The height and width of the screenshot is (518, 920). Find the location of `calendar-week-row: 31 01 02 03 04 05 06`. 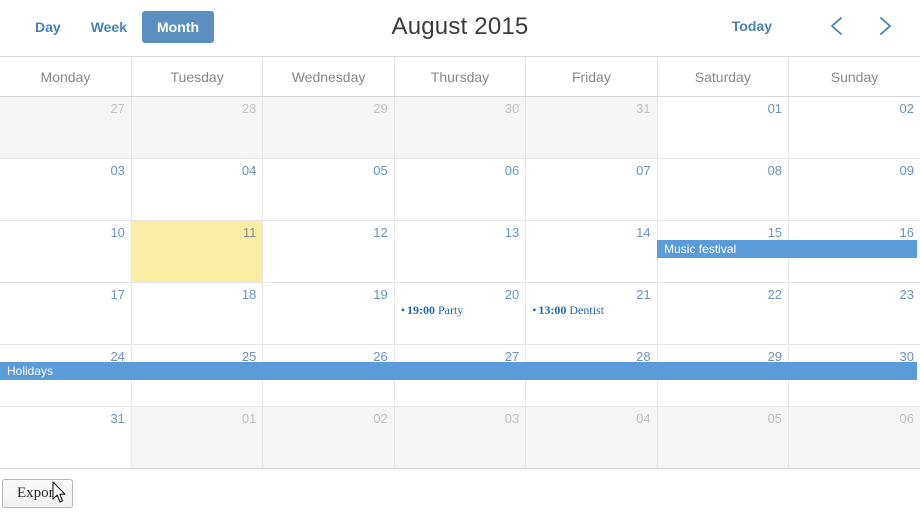

calendar-week-row: 31 01 02 03 04 05 06 is located at coordinates (460, 437).